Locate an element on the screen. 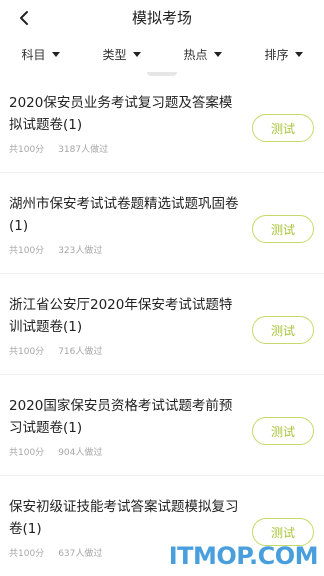 The width and height of the screenshot is (324, 576). exam-meta: 共100分 716人做过 is located at coordinates (55, 350).